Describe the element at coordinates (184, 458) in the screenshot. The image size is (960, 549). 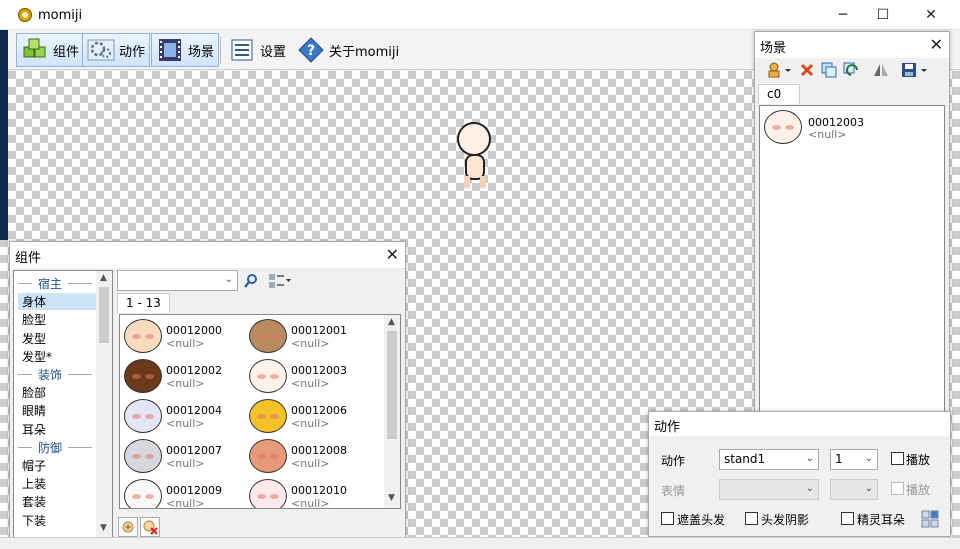
I see `component-item: 00012007 <null>` at that location.